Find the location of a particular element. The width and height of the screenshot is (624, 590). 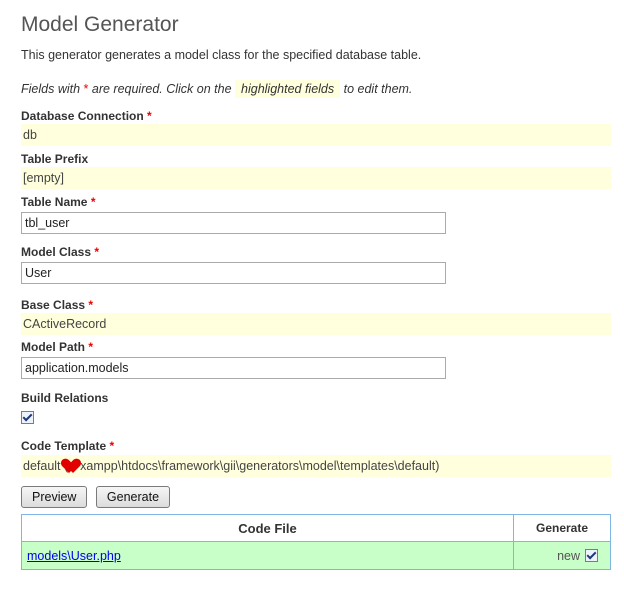

field-base-class: Base Class * CActiveRecord is located at coordinates (316, 316).